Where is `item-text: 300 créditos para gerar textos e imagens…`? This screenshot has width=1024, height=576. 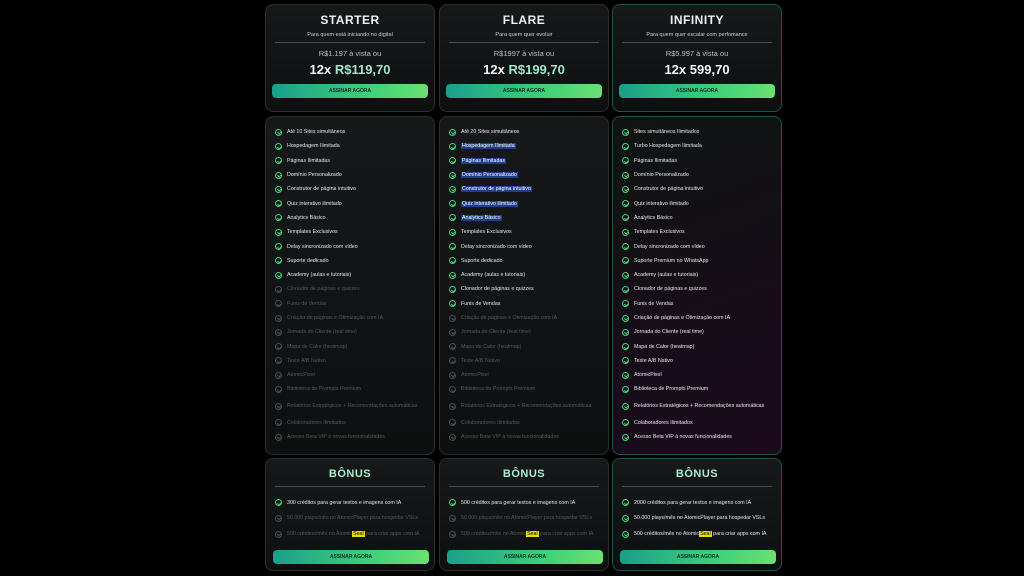
item-text: 300 créditos para gerar textos e imagens… is located at coordinates (344, 502).